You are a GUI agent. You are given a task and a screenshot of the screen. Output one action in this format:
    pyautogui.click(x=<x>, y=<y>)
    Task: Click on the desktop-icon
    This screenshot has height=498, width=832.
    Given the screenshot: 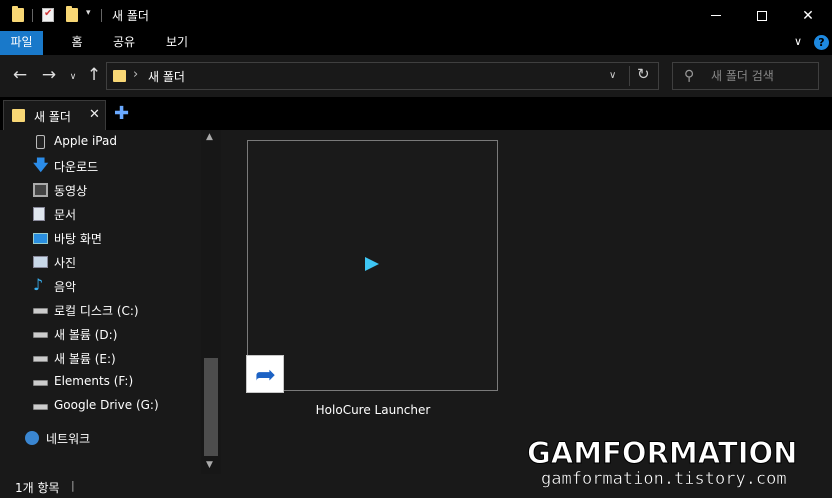 What is the action you would take?
    pyautogui.click(x=40, y=238)
    